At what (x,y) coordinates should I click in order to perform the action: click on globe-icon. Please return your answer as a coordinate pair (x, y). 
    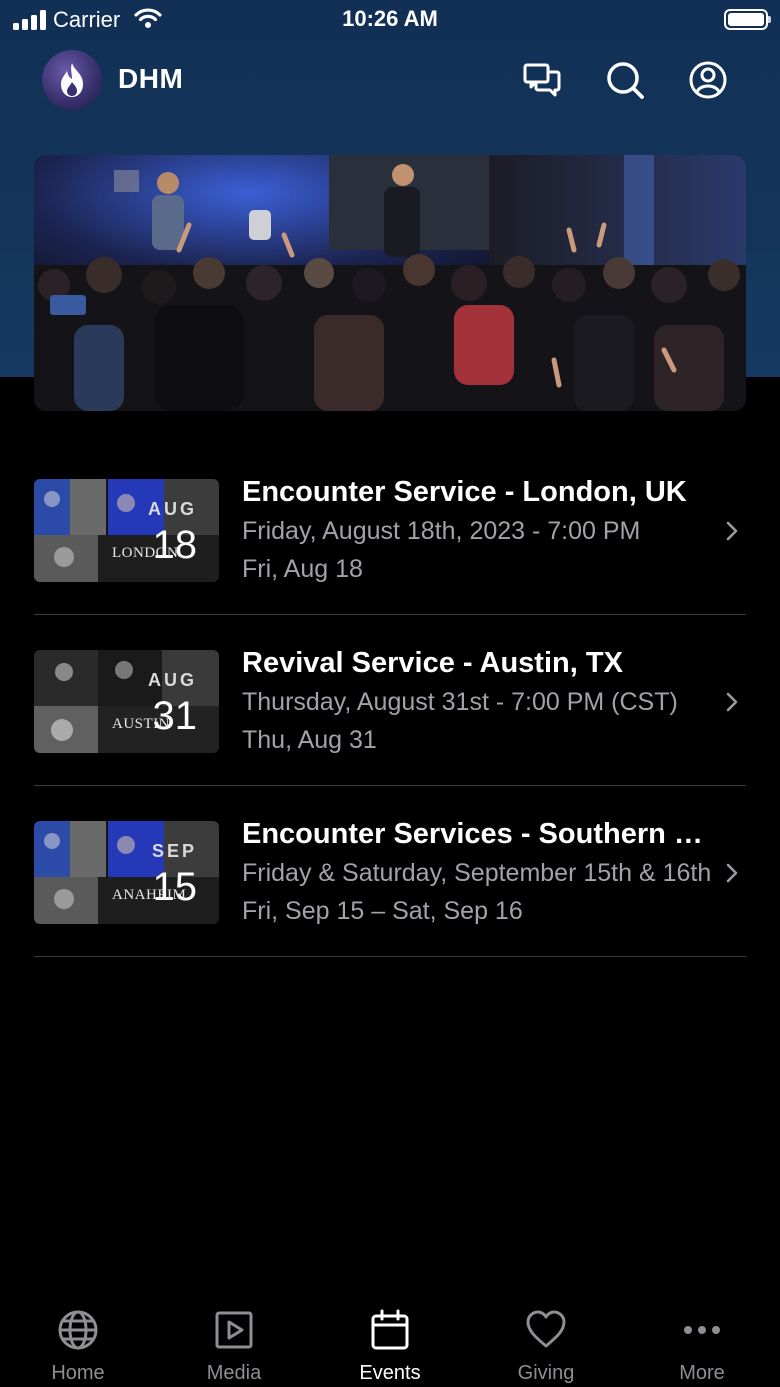
    Looking at the image, I should click on (78, 1330).